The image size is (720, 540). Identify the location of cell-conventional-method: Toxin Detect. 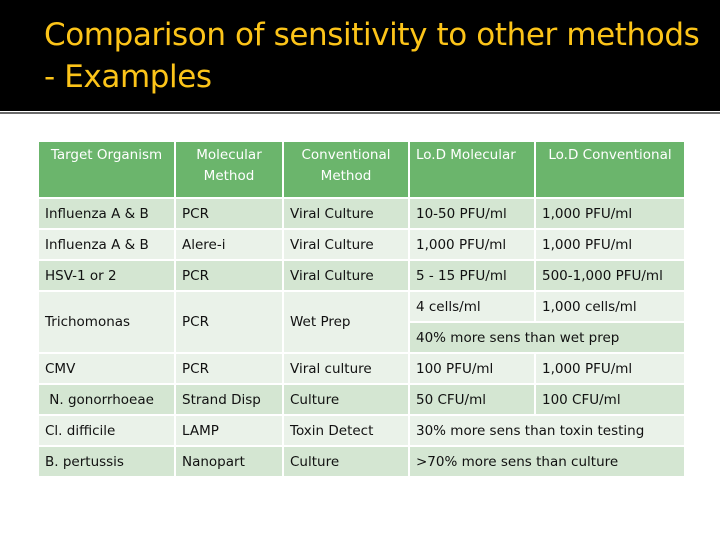
(346, 430).